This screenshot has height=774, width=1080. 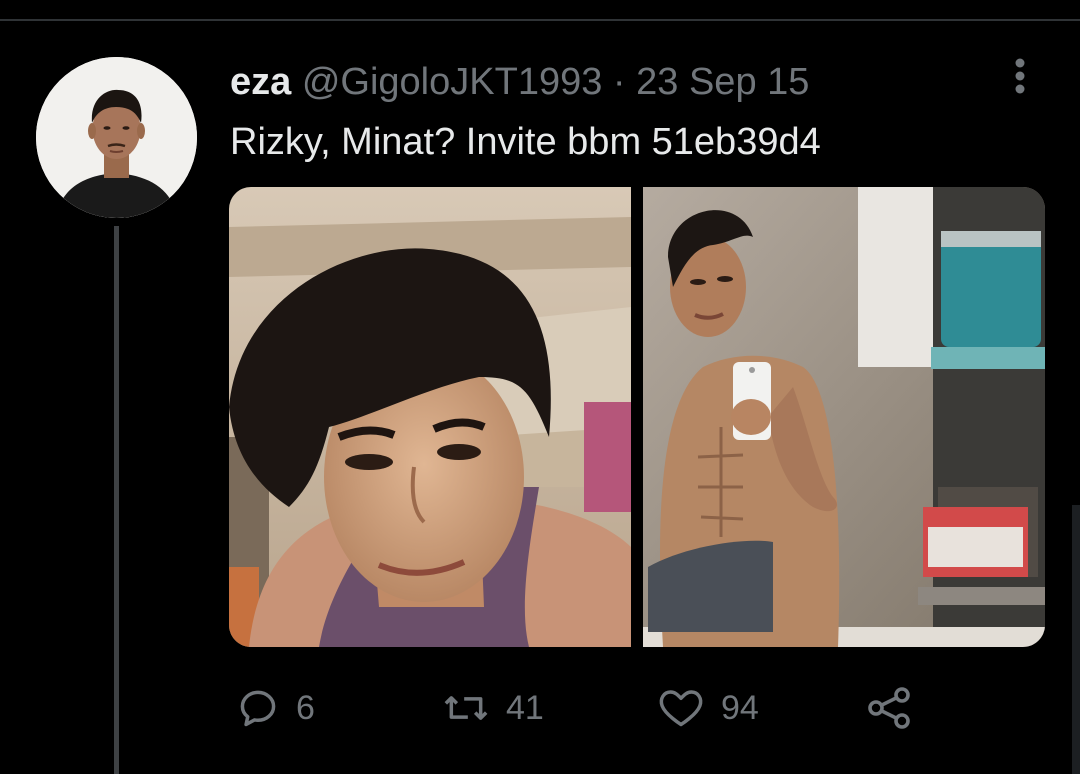 I want to click on reply-icon, so click(x=258, y=708).